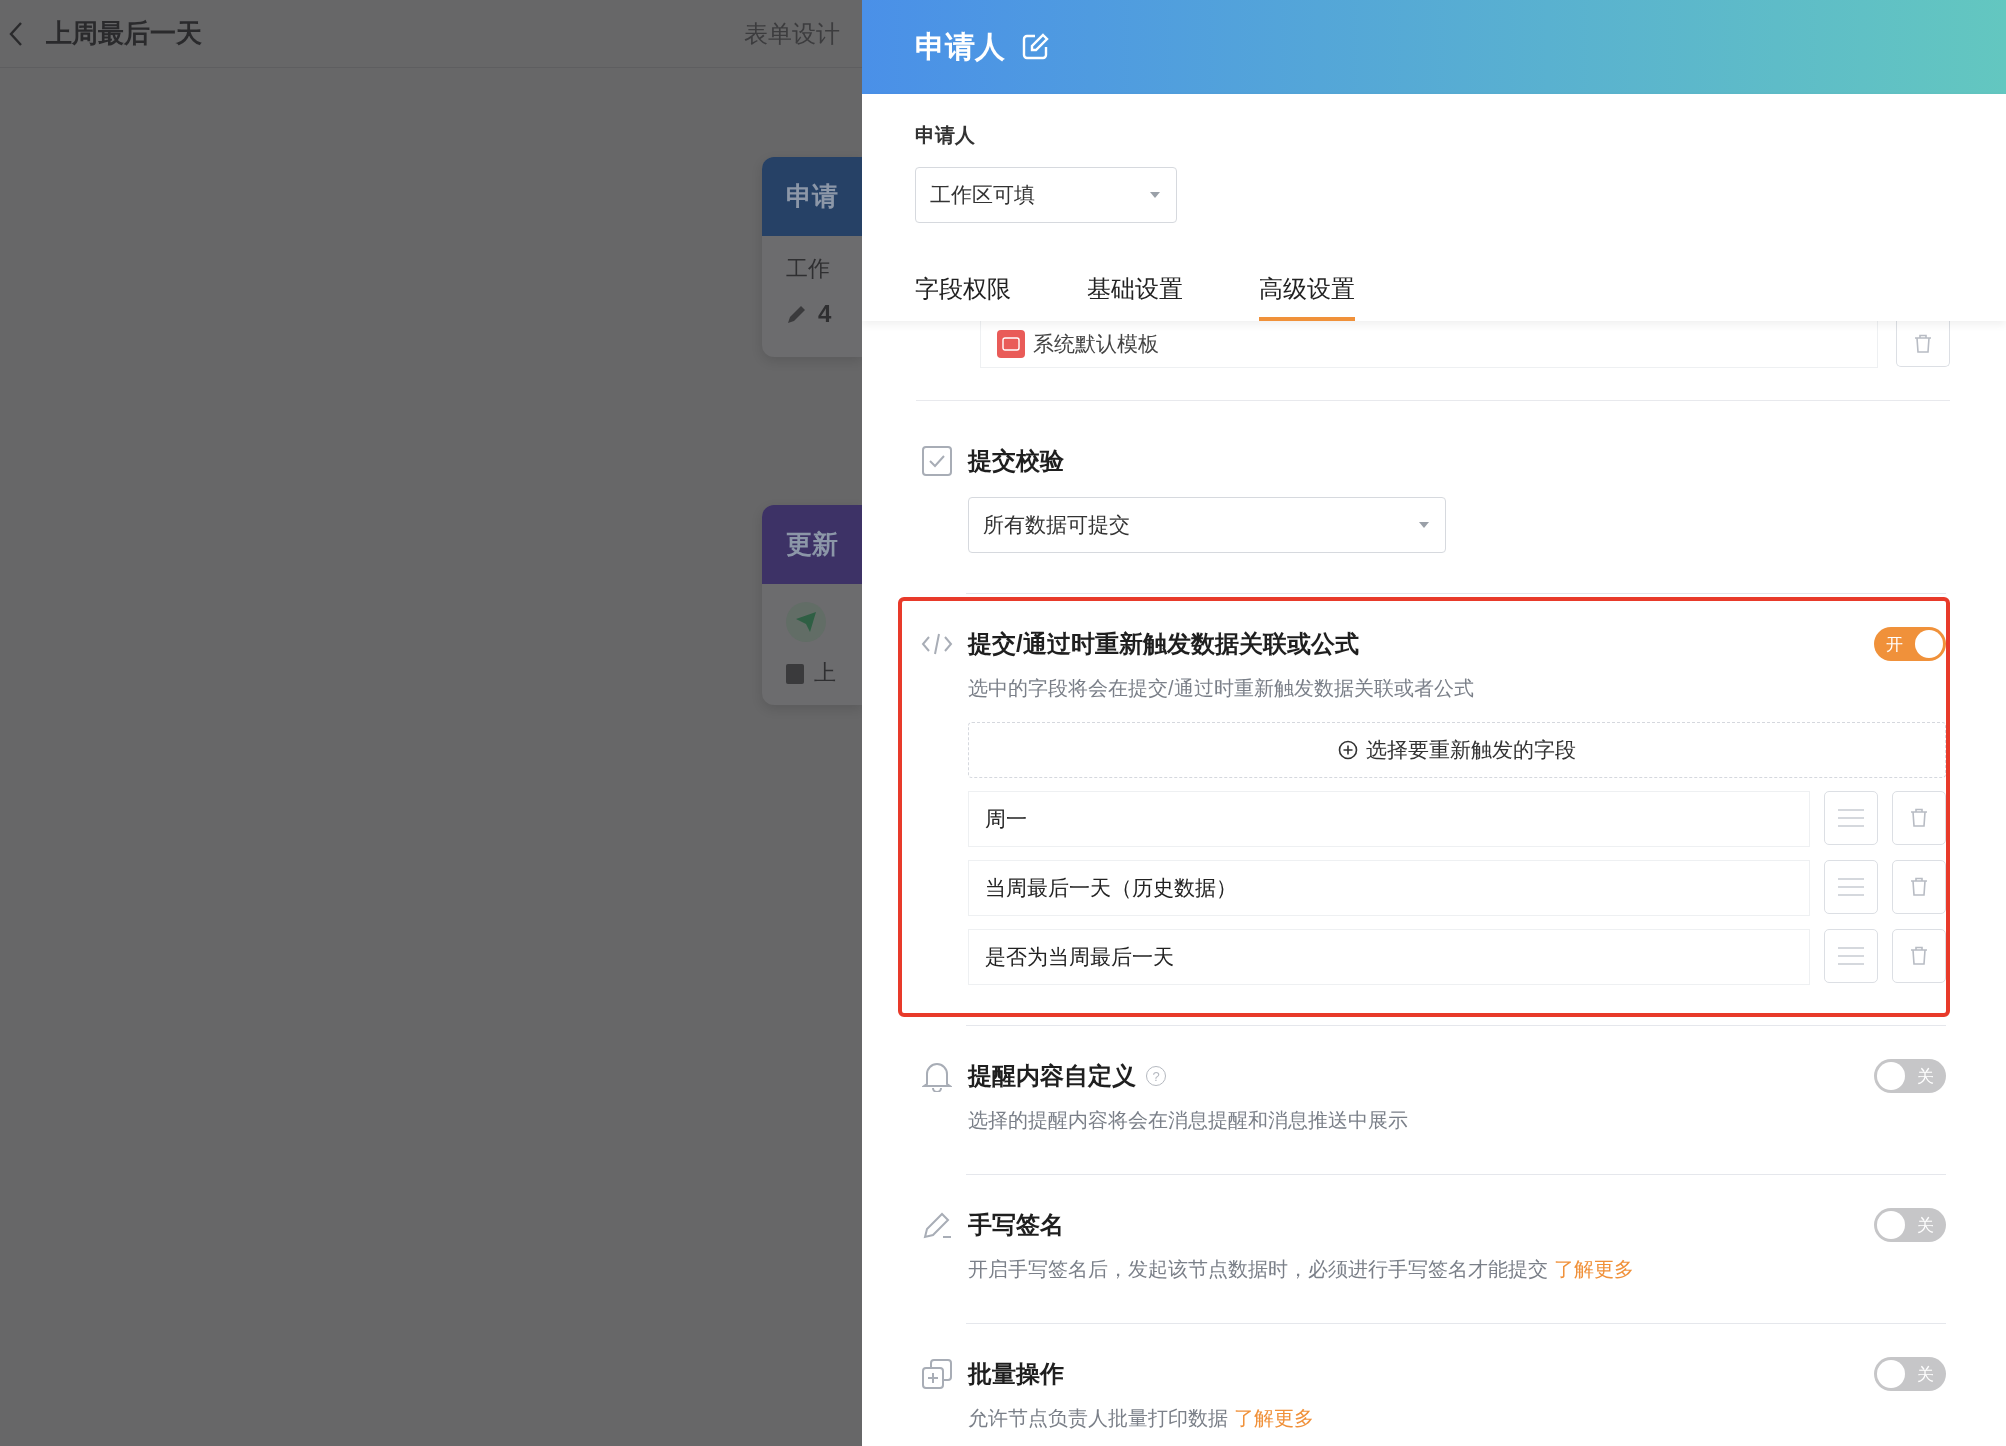 The height and width of the screenshot is (1446, 2006). What do you see at coordinates (1016, 1374) in the screenshot?
I see `section-title: 批量操作` at bounding box center [1016, 1374].